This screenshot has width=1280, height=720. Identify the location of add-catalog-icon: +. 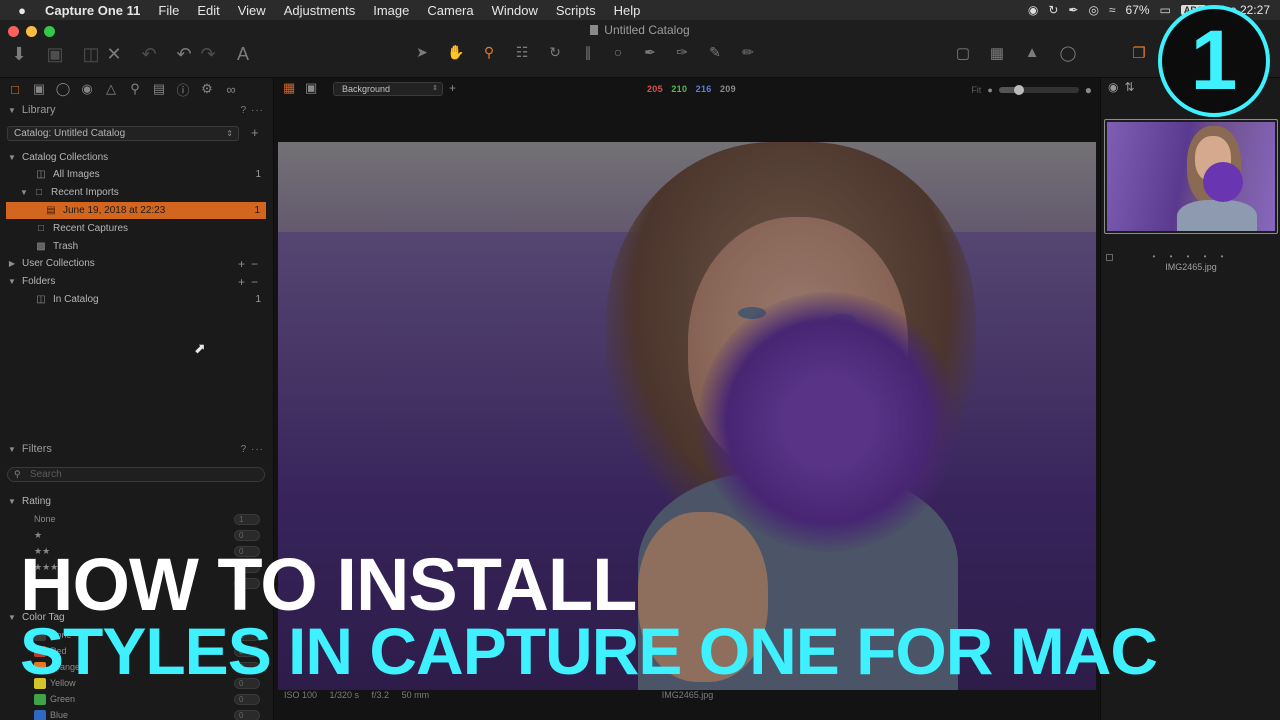
(255, 132).